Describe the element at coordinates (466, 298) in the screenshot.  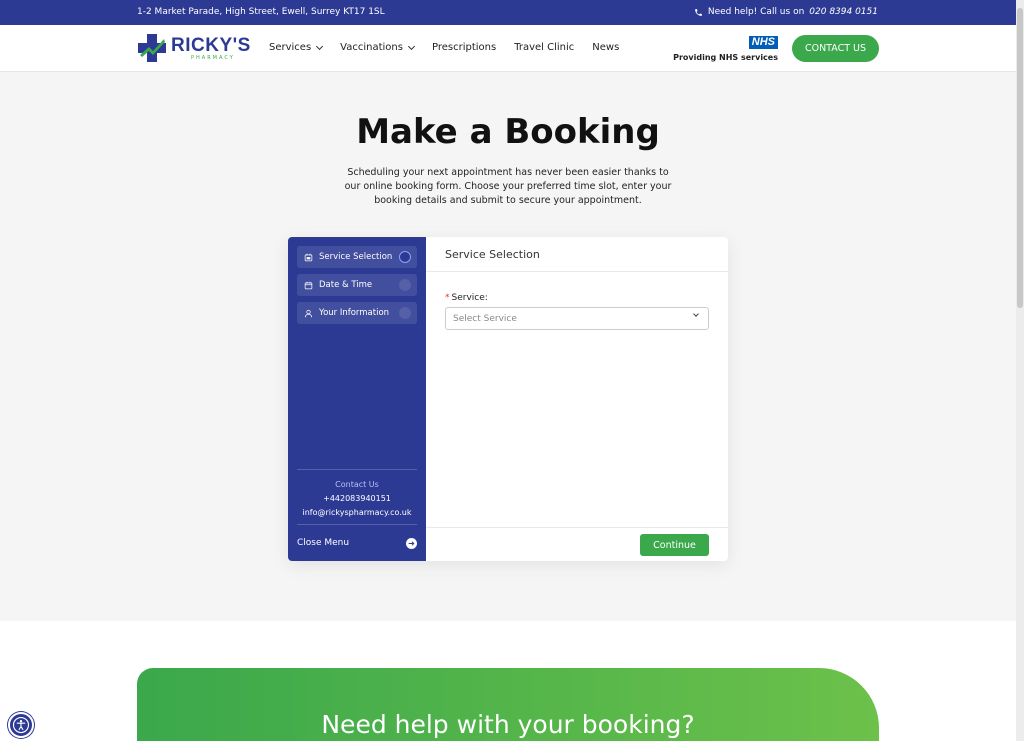
I see `service-field-label: * Service:` at that location.